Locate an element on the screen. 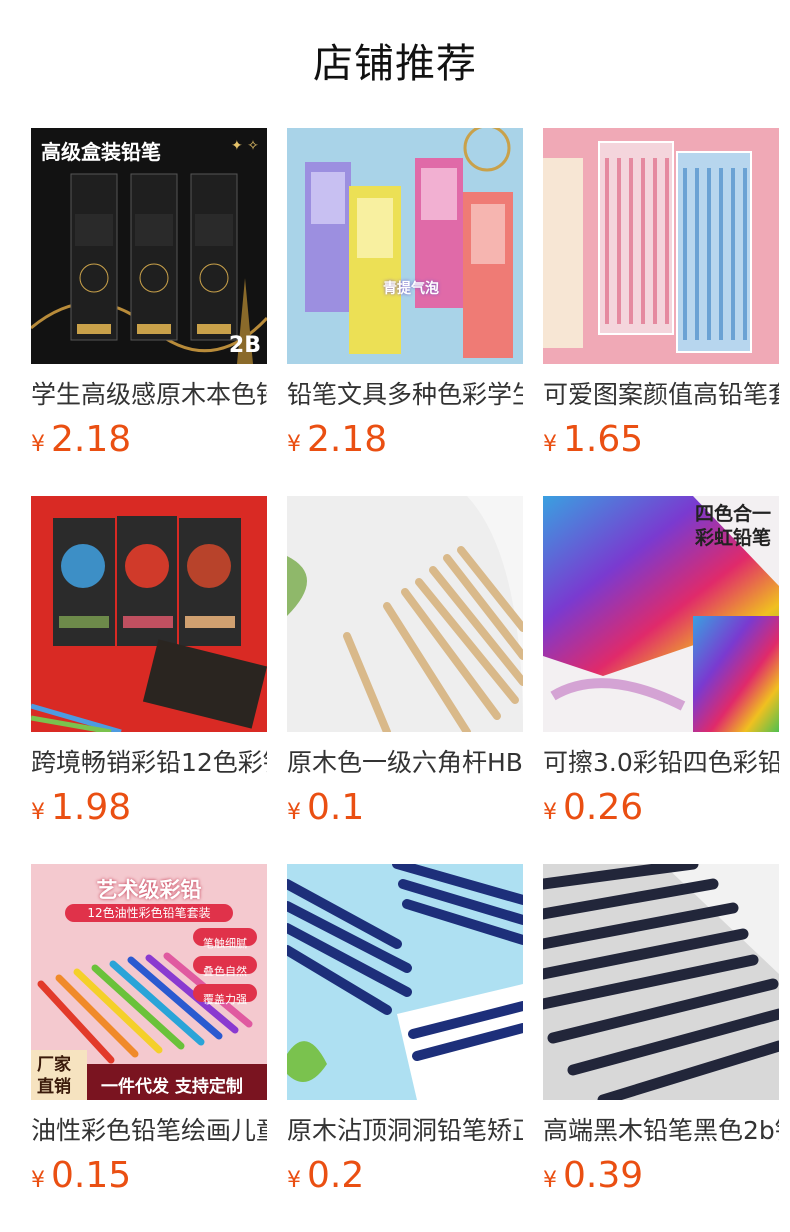  product-name: 学生高级感原木本色铅笔 is located at coordinates (149, 395).